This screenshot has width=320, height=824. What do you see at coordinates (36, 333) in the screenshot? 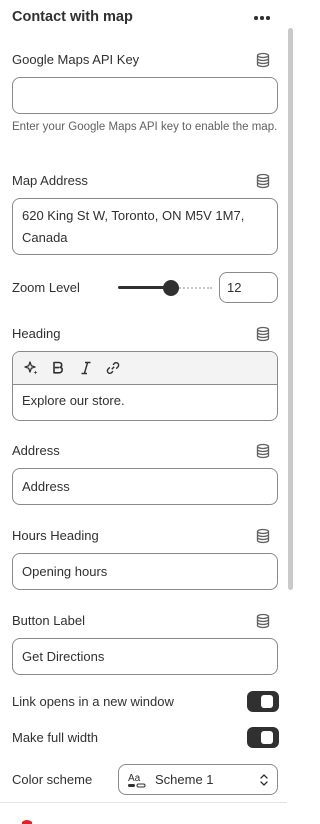
I see `heading-label: Heading` at bounding box center [36, 333].